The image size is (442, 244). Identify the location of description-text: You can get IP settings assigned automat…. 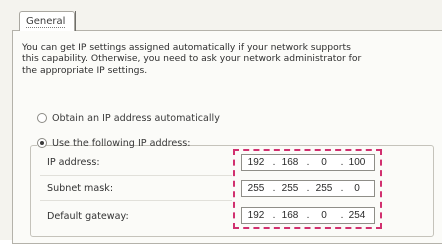
(222, 59).